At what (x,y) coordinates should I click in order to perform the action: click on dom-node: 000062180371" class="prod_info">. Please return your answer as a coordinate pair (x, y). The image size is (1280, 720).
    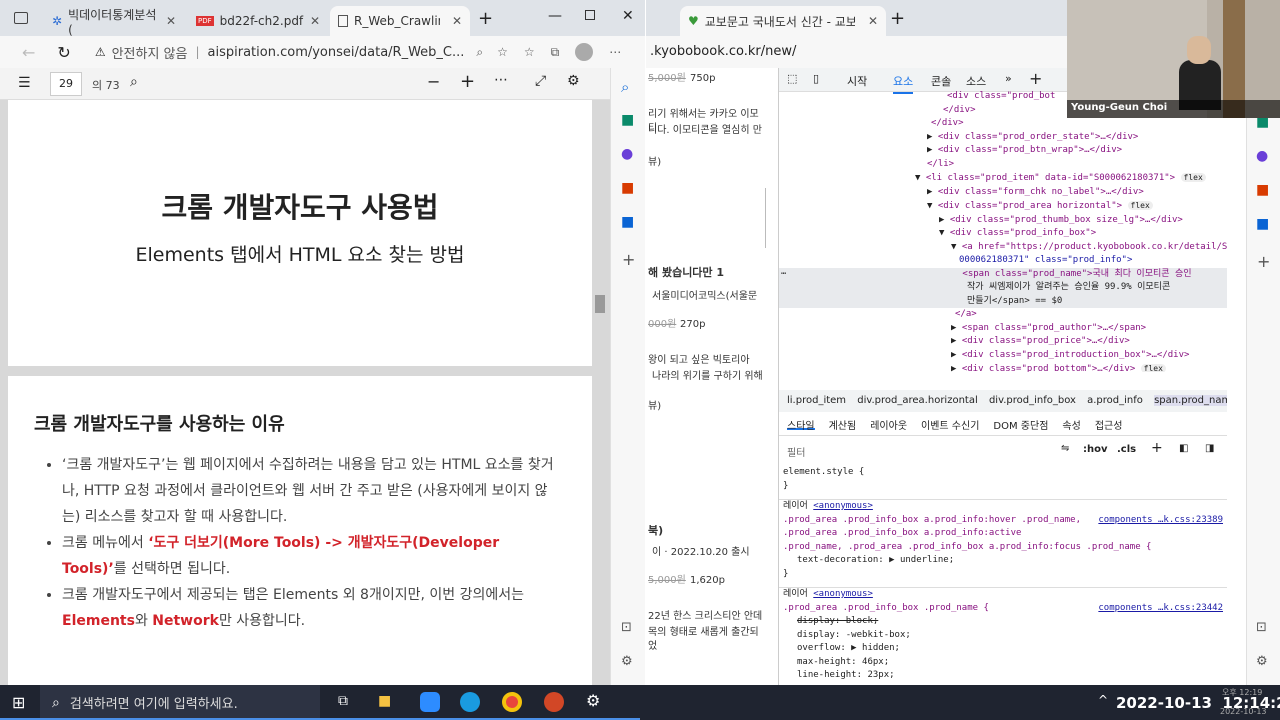
    Looking at the image, I should click on (1003, 261).